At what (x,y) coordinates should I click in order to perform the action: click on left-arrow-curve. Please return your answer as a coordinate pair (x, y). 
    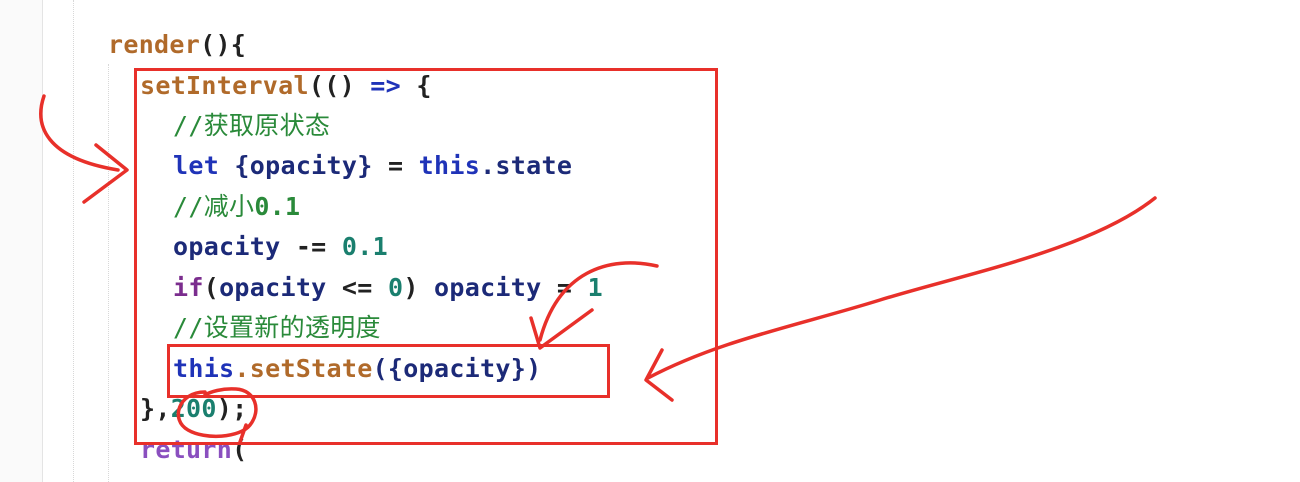
    Looking at the image, I should click on (79, 133).